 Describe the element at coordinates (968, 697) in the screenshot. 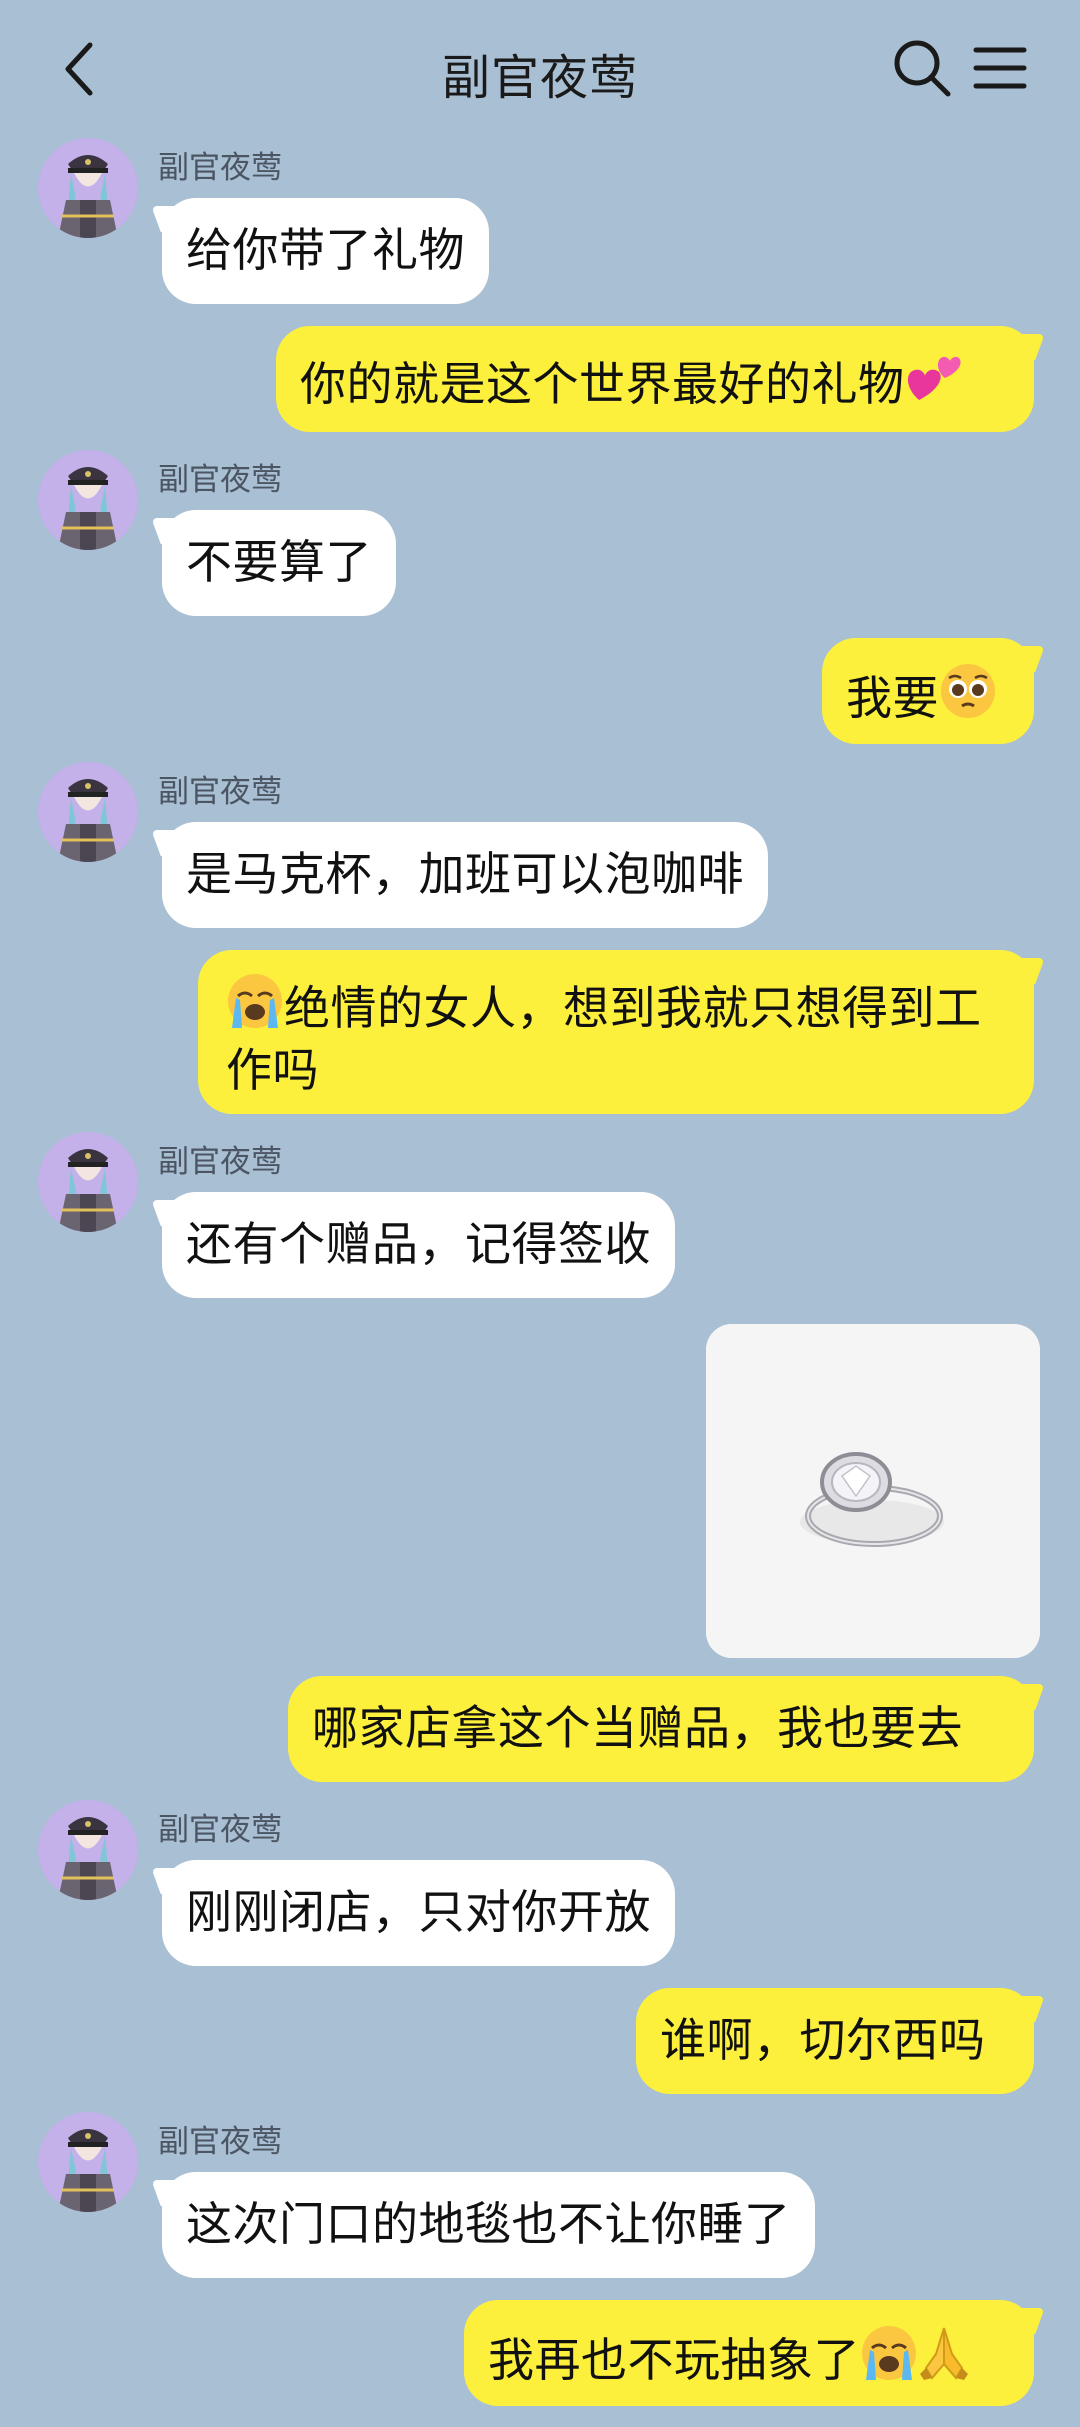

I see `pleading-face-icon` at that location.